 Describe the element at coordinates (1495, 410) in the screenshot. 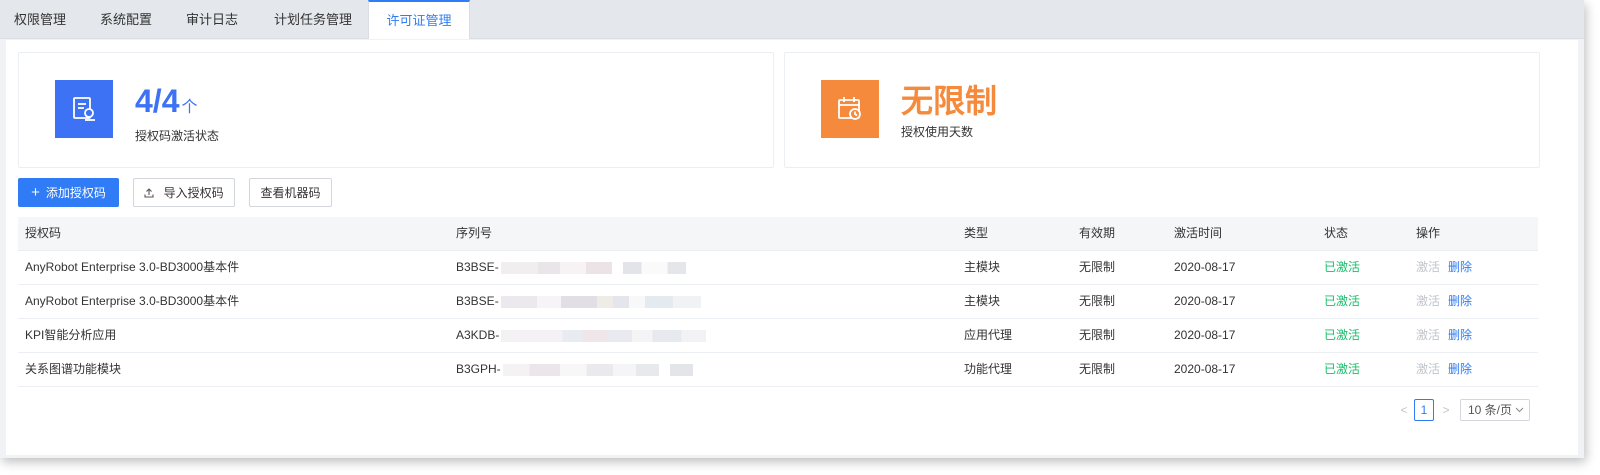

I see `page-size-select: 10 条/页` at that location.